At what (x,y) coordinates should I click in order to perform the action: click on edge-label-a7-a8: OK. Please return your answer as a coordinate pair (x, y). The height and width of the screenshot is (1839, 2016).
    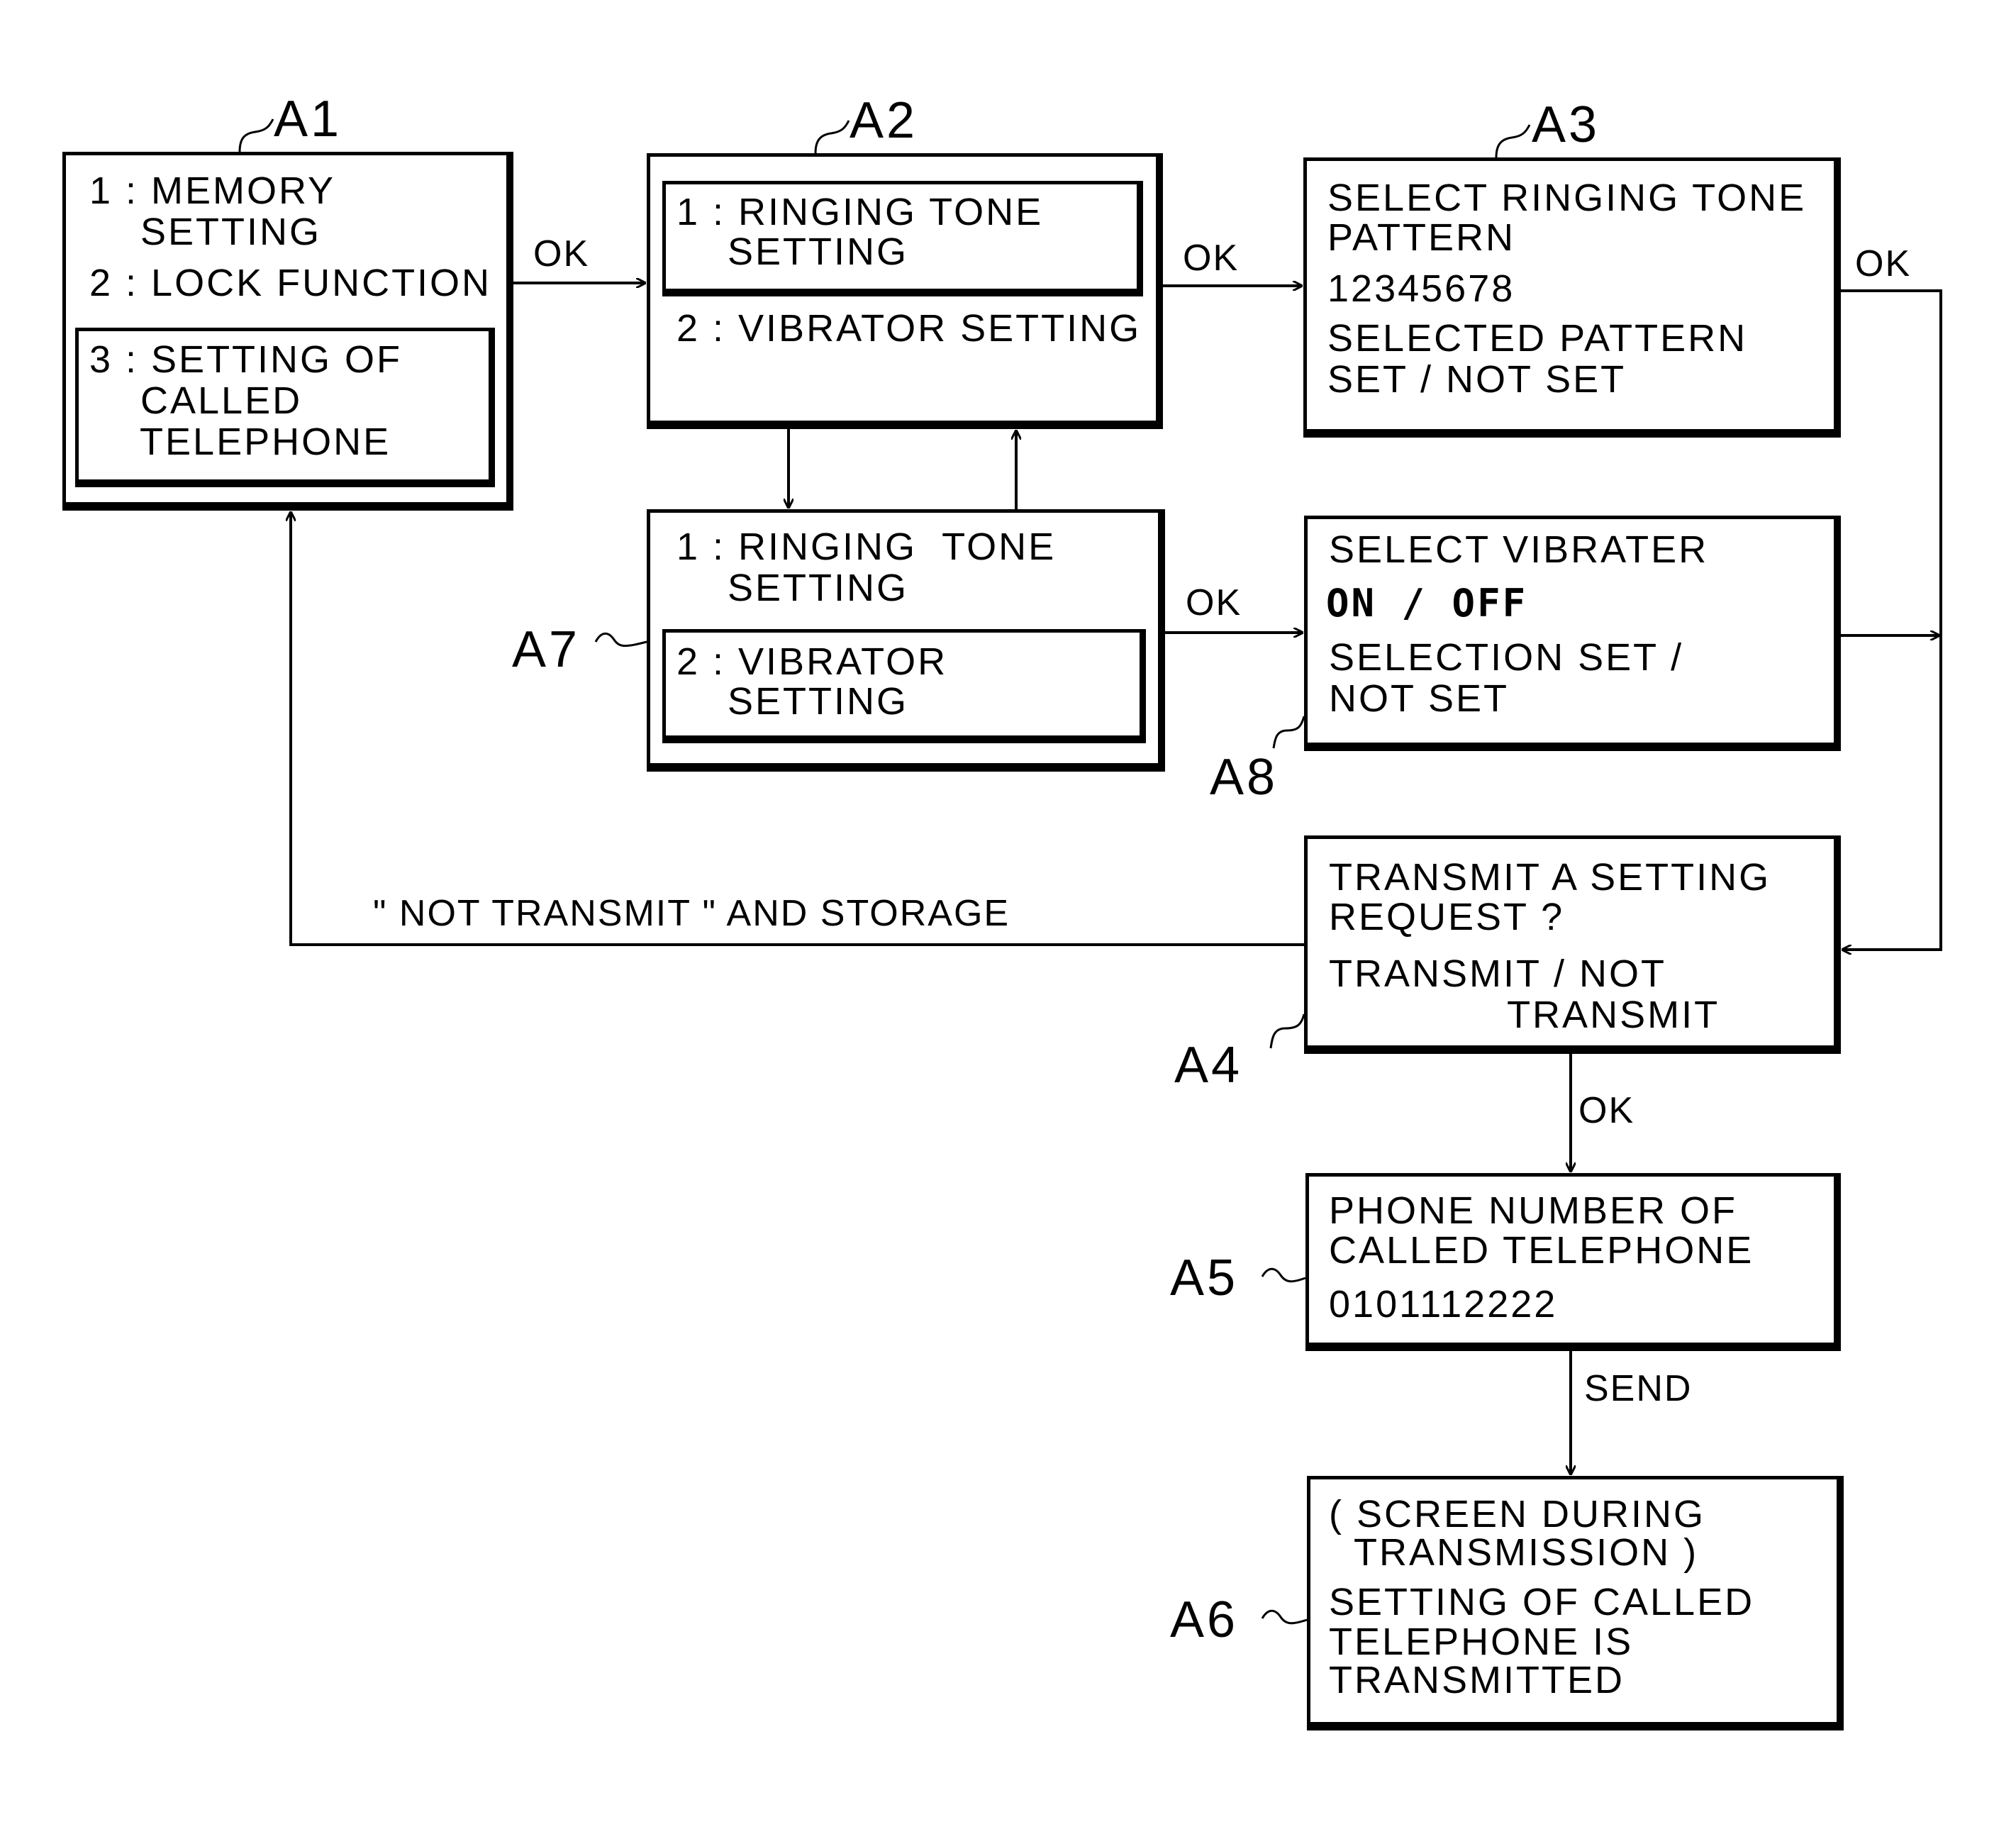
    Looking at the image, I should click on (1214, 602).